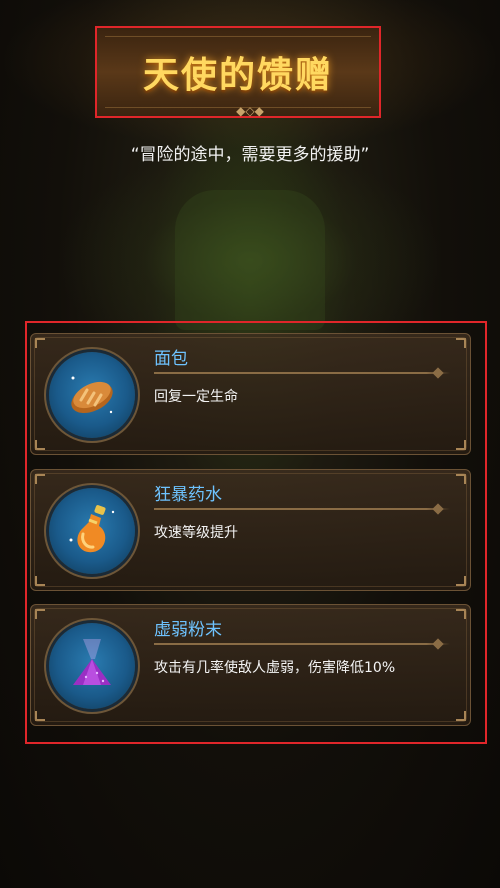 This screenshot has width=500, height=888. What do you see at coordinates (250, 111) in the screenshot?
I see `title-ornament-icon: ◆◇◆` at bounding box center [250, 111].